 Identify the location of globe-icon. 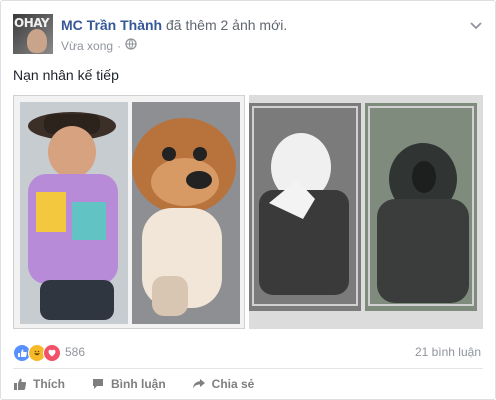
(131, 45).